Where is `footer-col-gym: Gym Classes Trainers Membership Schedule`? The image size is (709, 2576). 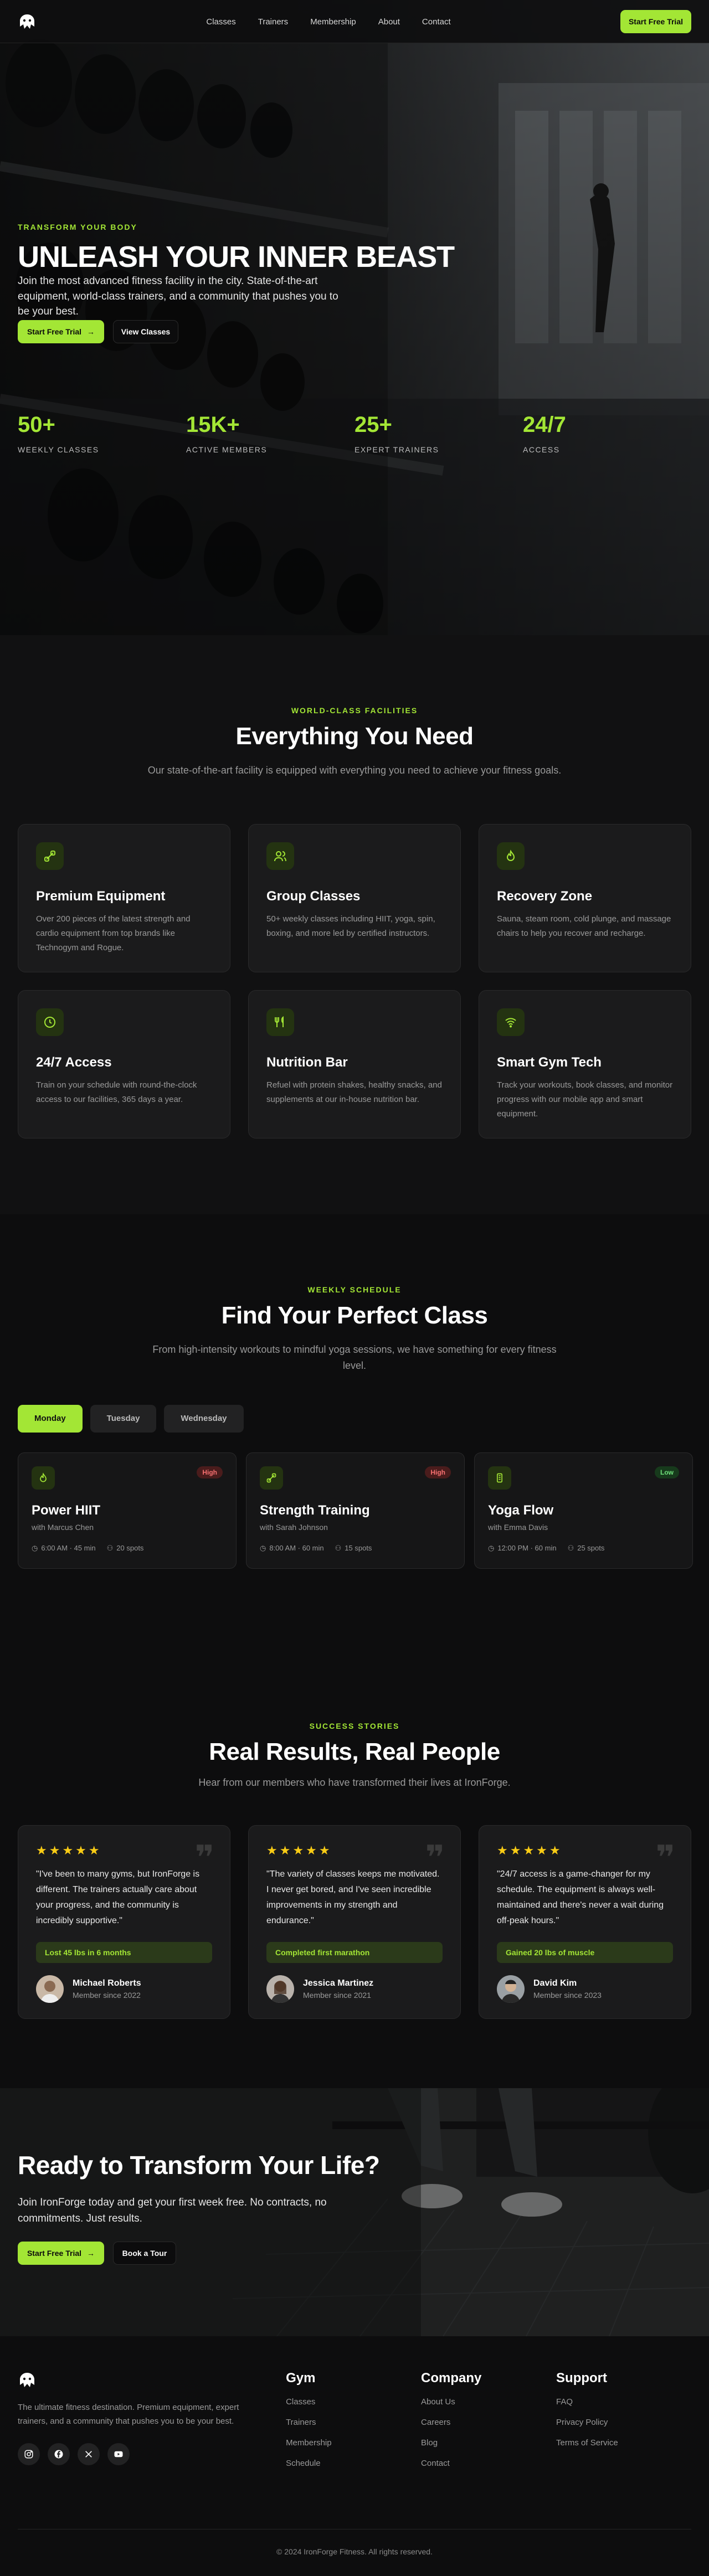 footer-col-gym: Gym Classes Trainers Membership Schedule is located at coordinates (354, 2419).